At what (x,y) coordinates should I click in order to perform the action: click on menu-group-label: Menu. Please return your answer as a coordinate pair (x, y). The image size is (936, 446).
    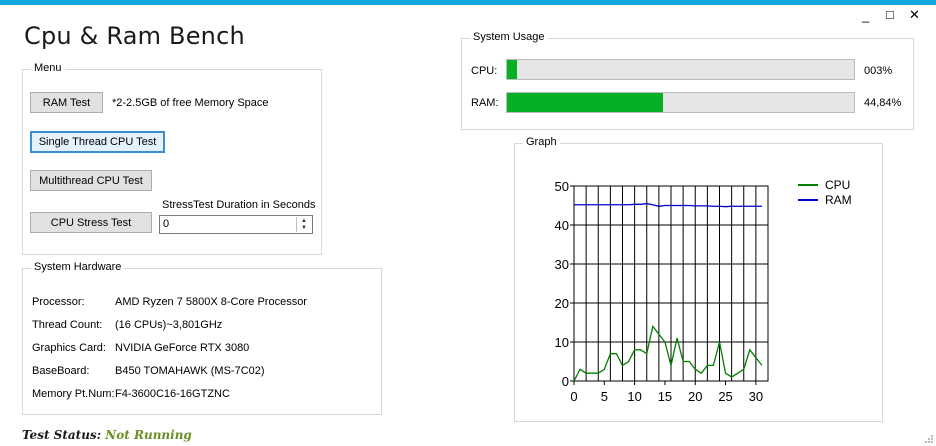
    Looking at the image, I should click on (48, 68).